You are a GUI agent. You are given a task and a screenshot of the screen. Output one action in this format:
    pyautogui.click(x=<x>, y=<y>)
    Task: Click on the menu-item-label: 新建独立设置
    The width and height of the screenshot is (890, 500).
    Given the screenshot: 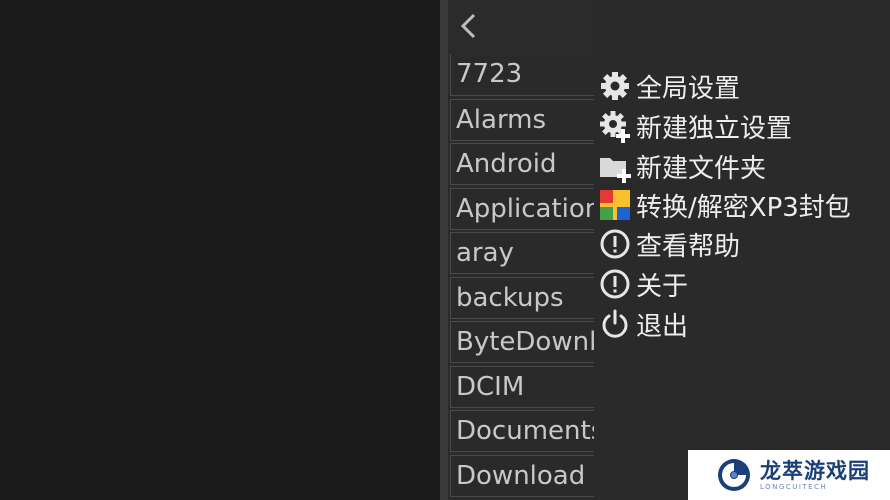 What is the action you would take?
    pyautogui.click(x=714, y=128)
    